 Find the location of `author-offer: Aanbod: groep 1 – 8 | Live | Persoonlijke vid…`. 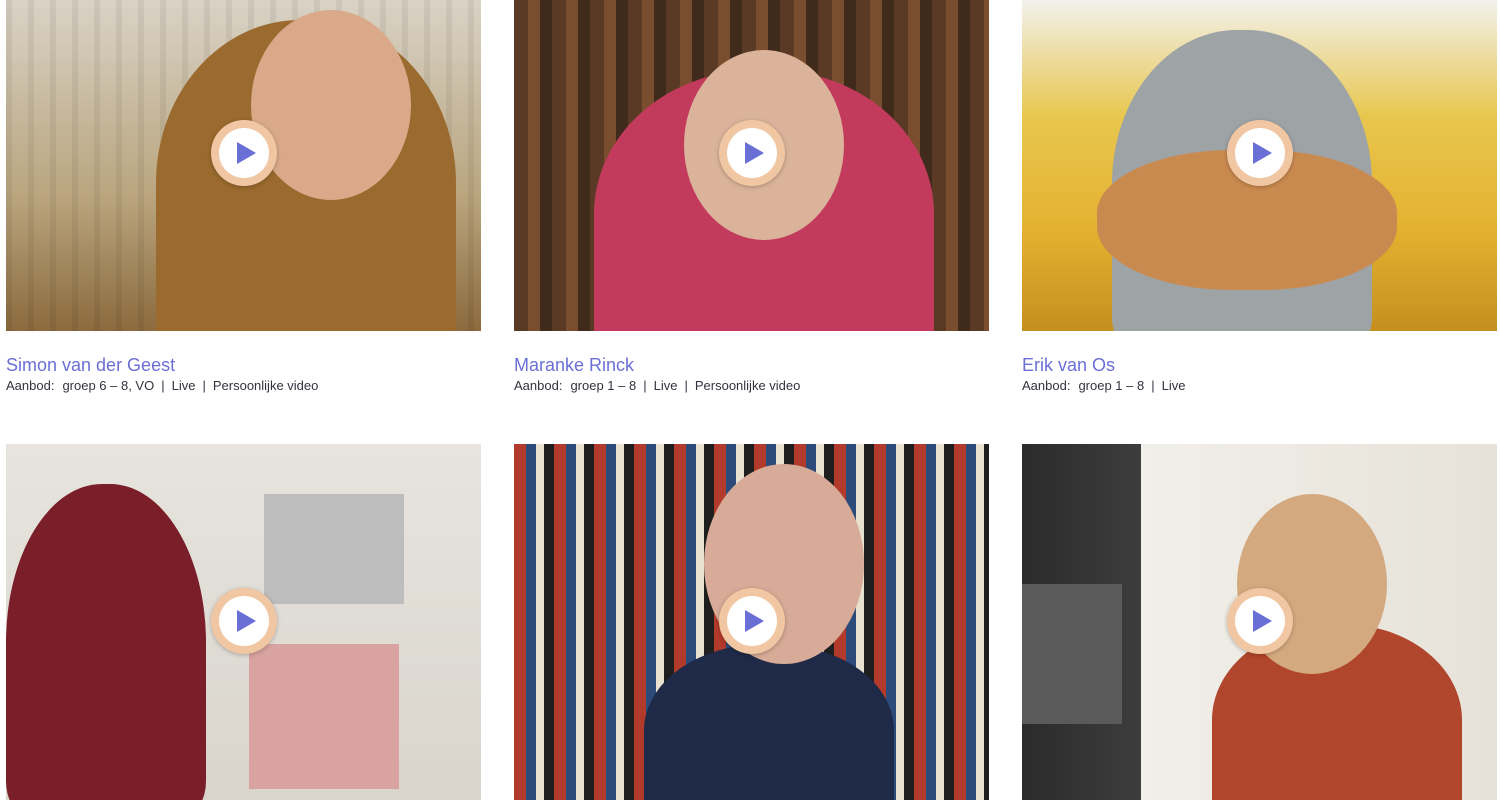

author-offer: Aanbod: groep 1 – 8 | Live | Persoonlijke vid… is located at coordinates (657, 385).